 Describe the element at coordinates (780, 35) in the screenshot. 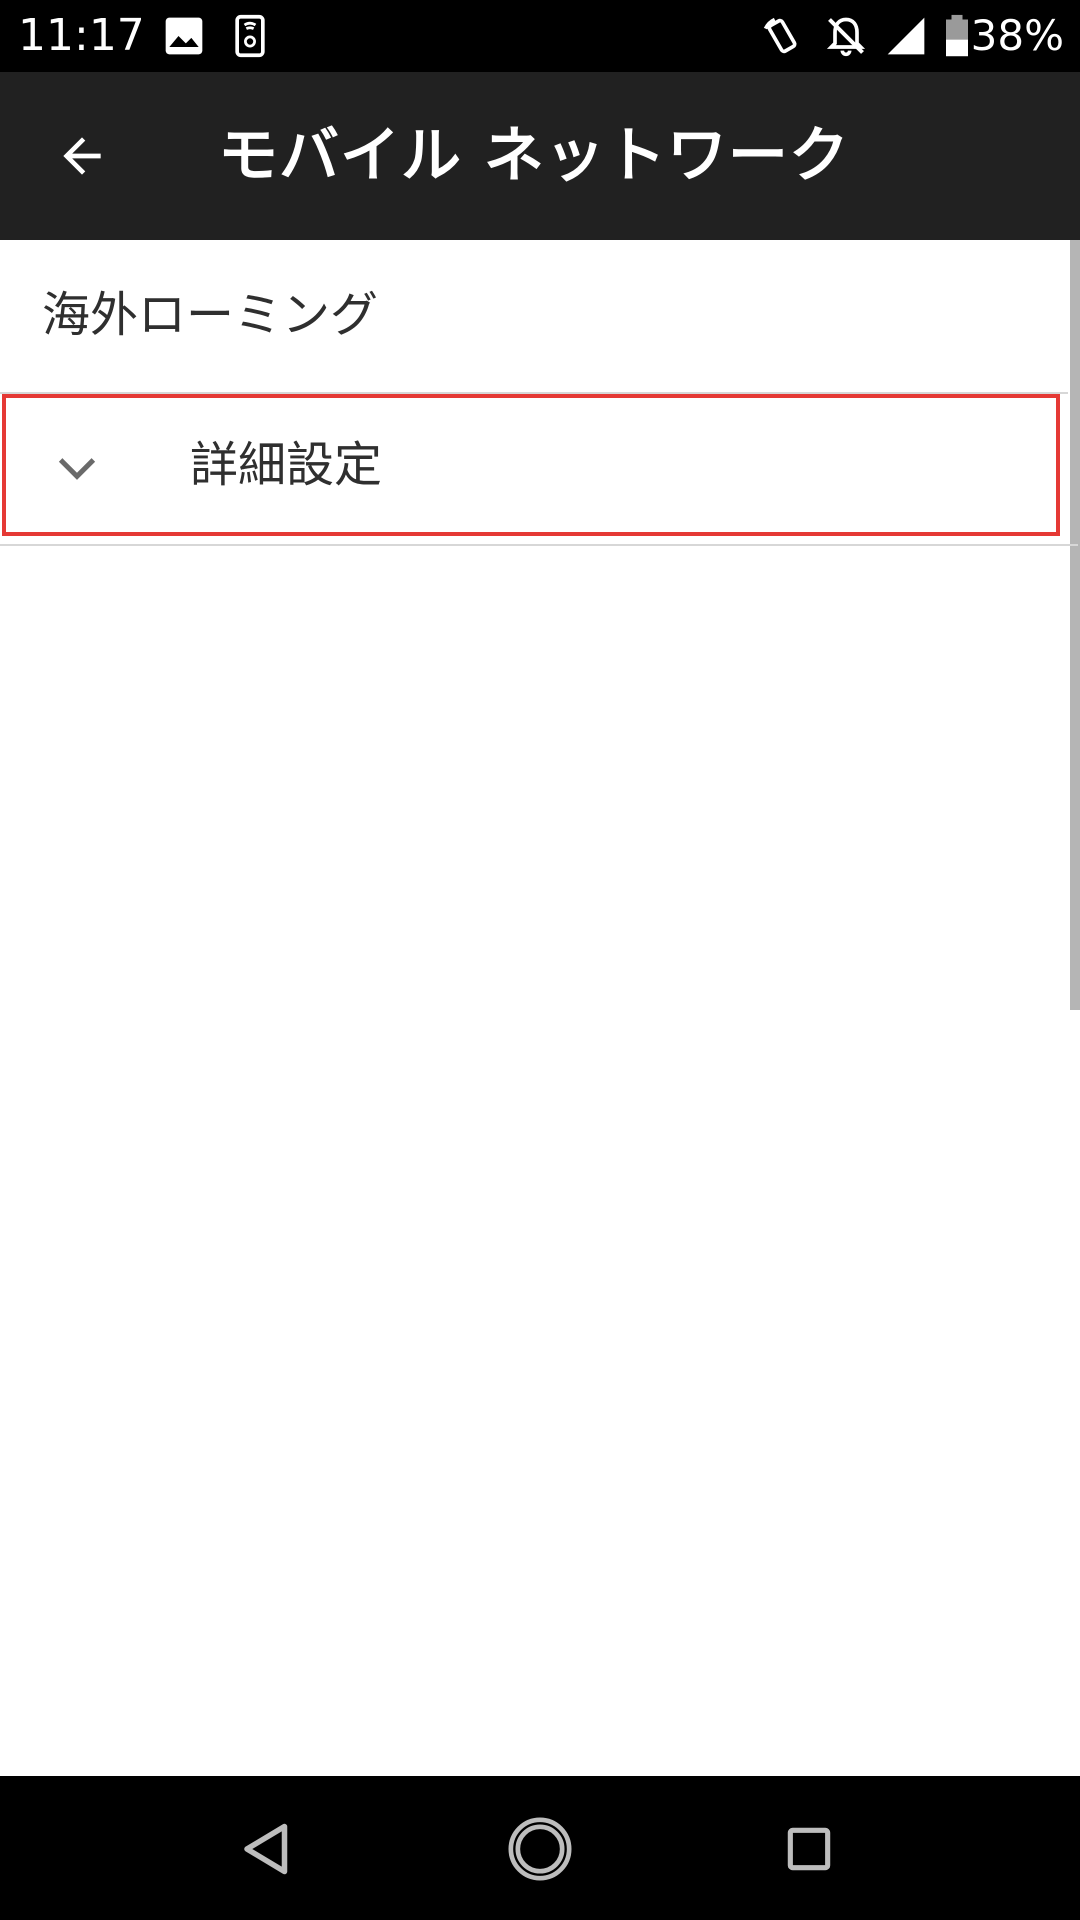

I see `rotate-icon` at that location.